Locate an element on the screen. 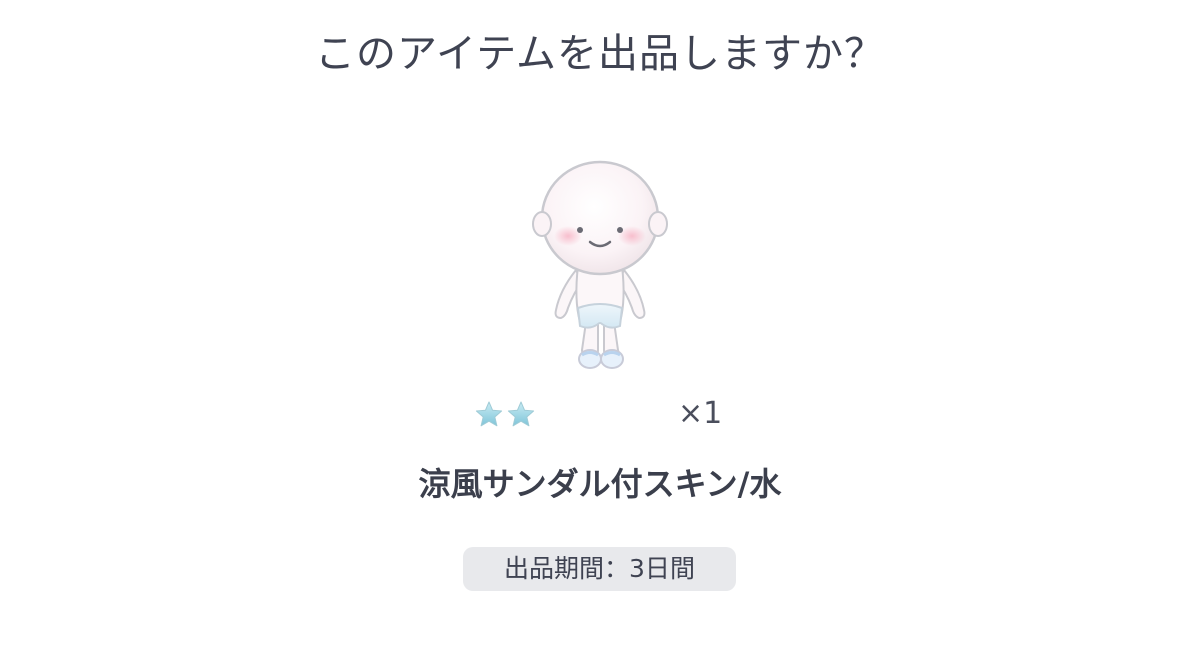 The width and height of the screenshot is (1200, 648). avatar-skin-icon is located at coordinates (600, 264).